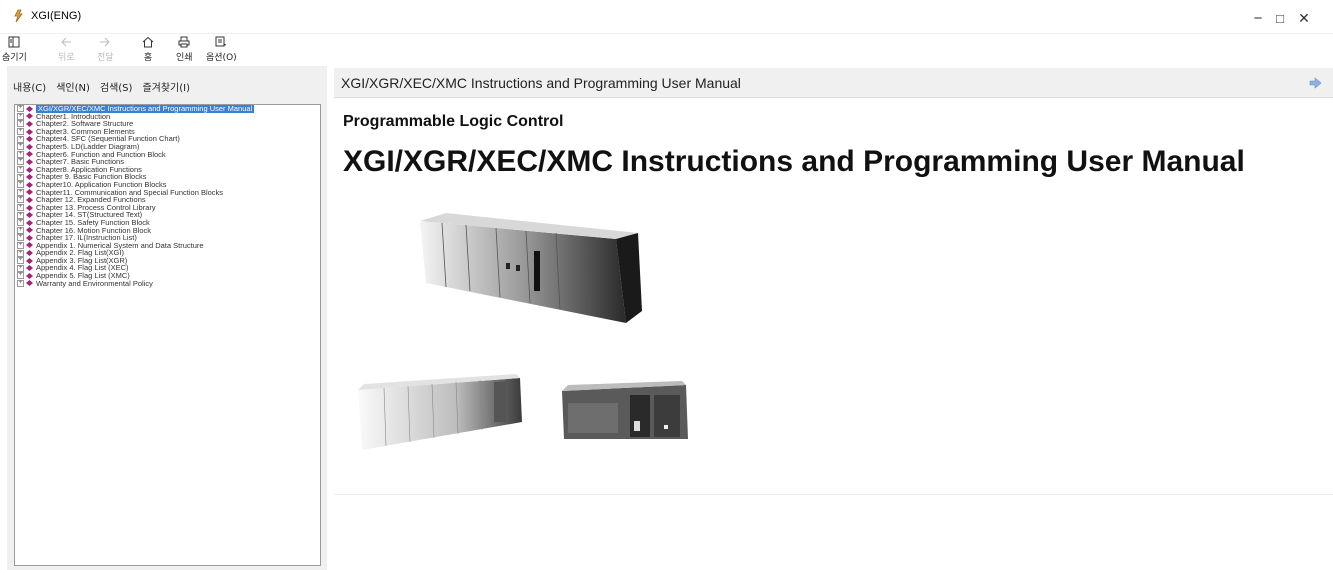 This screenshot has width=1333, height=570. What do you see at coordinates (66, 42) in the screenshot?
I see `back-arrow-icon` at bounding box center [66, 42].